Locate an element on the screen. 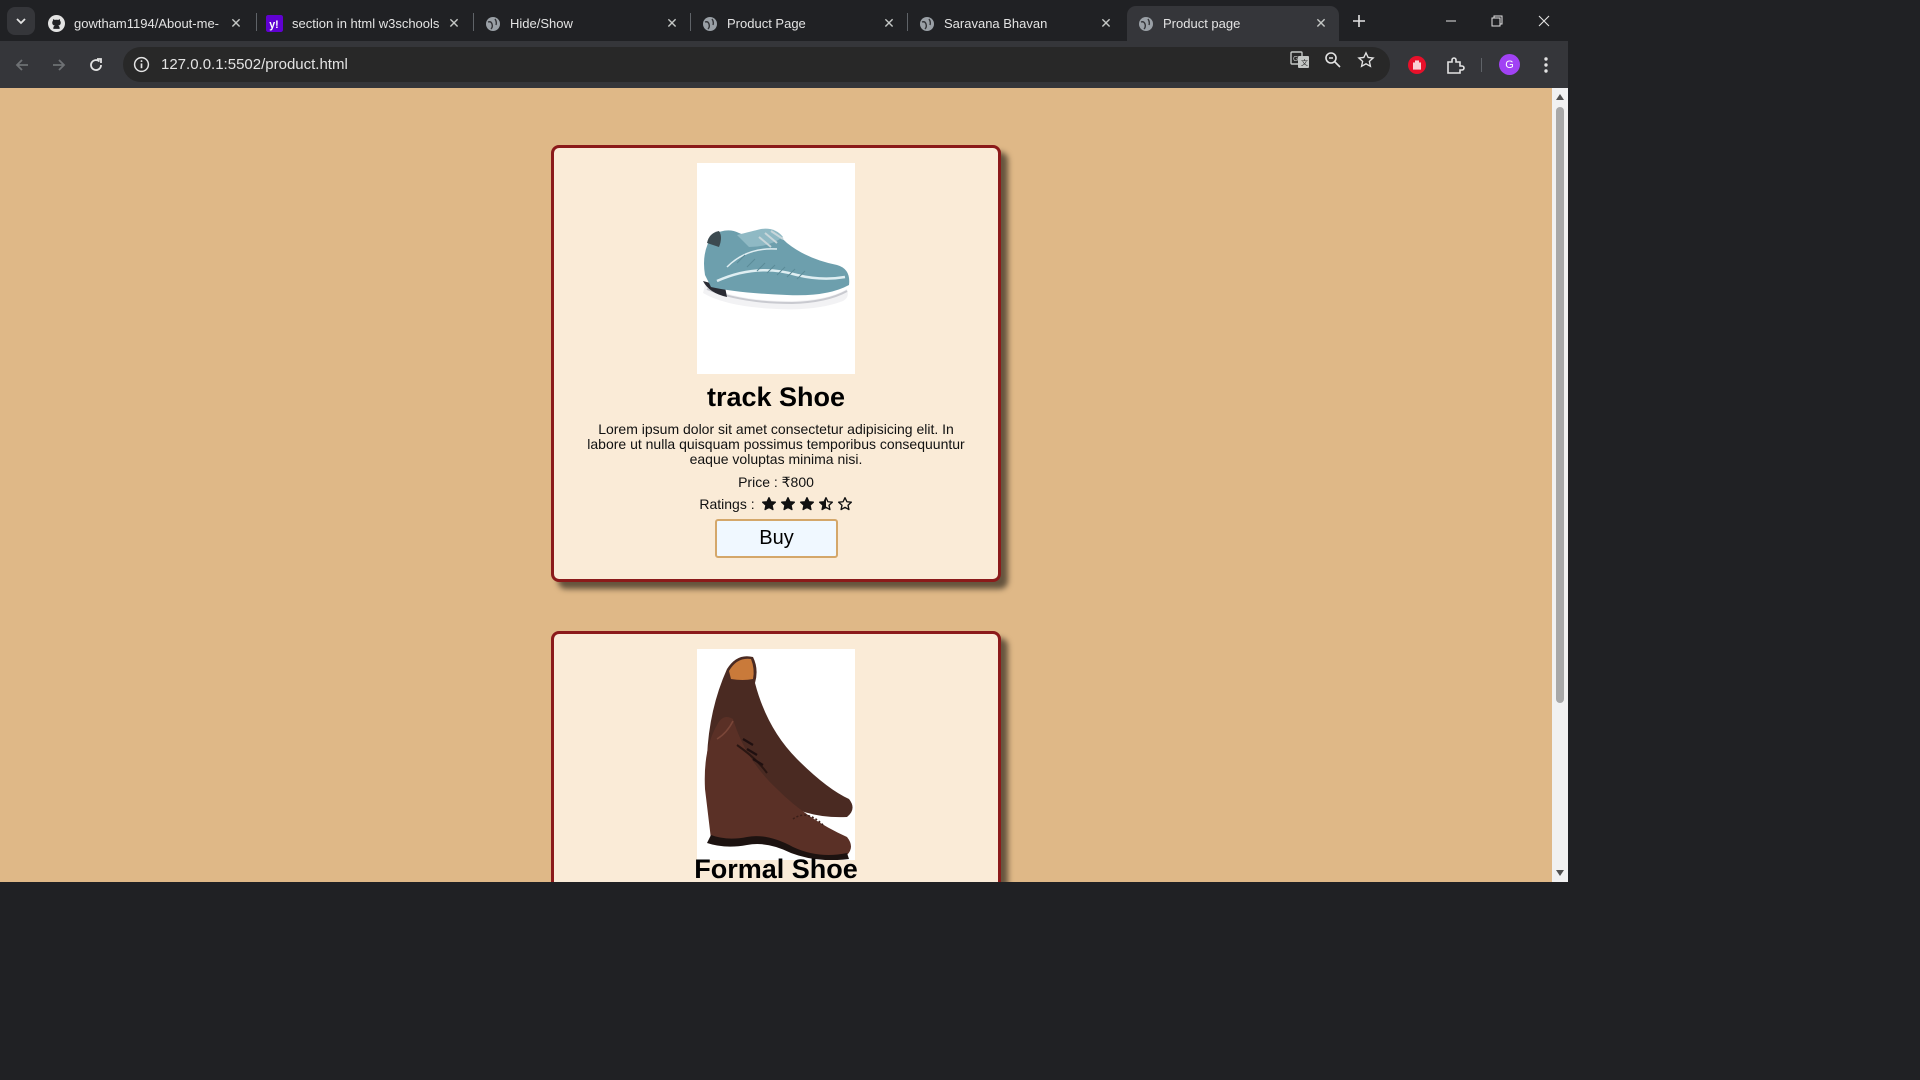 The image size is (1920, 1080). star-half-icon is located at coordinates (825, 504).